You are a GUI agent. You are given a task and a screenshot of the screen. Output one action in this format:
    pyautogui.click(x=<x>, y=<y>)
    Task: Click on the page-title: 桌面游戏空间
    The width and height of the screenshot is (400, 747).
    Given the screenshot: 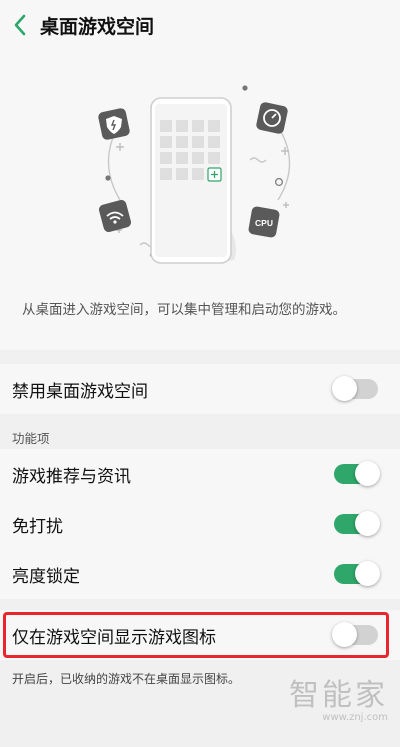 What is the action you would take?
    pyautogui.click(x=97, y=26)
    